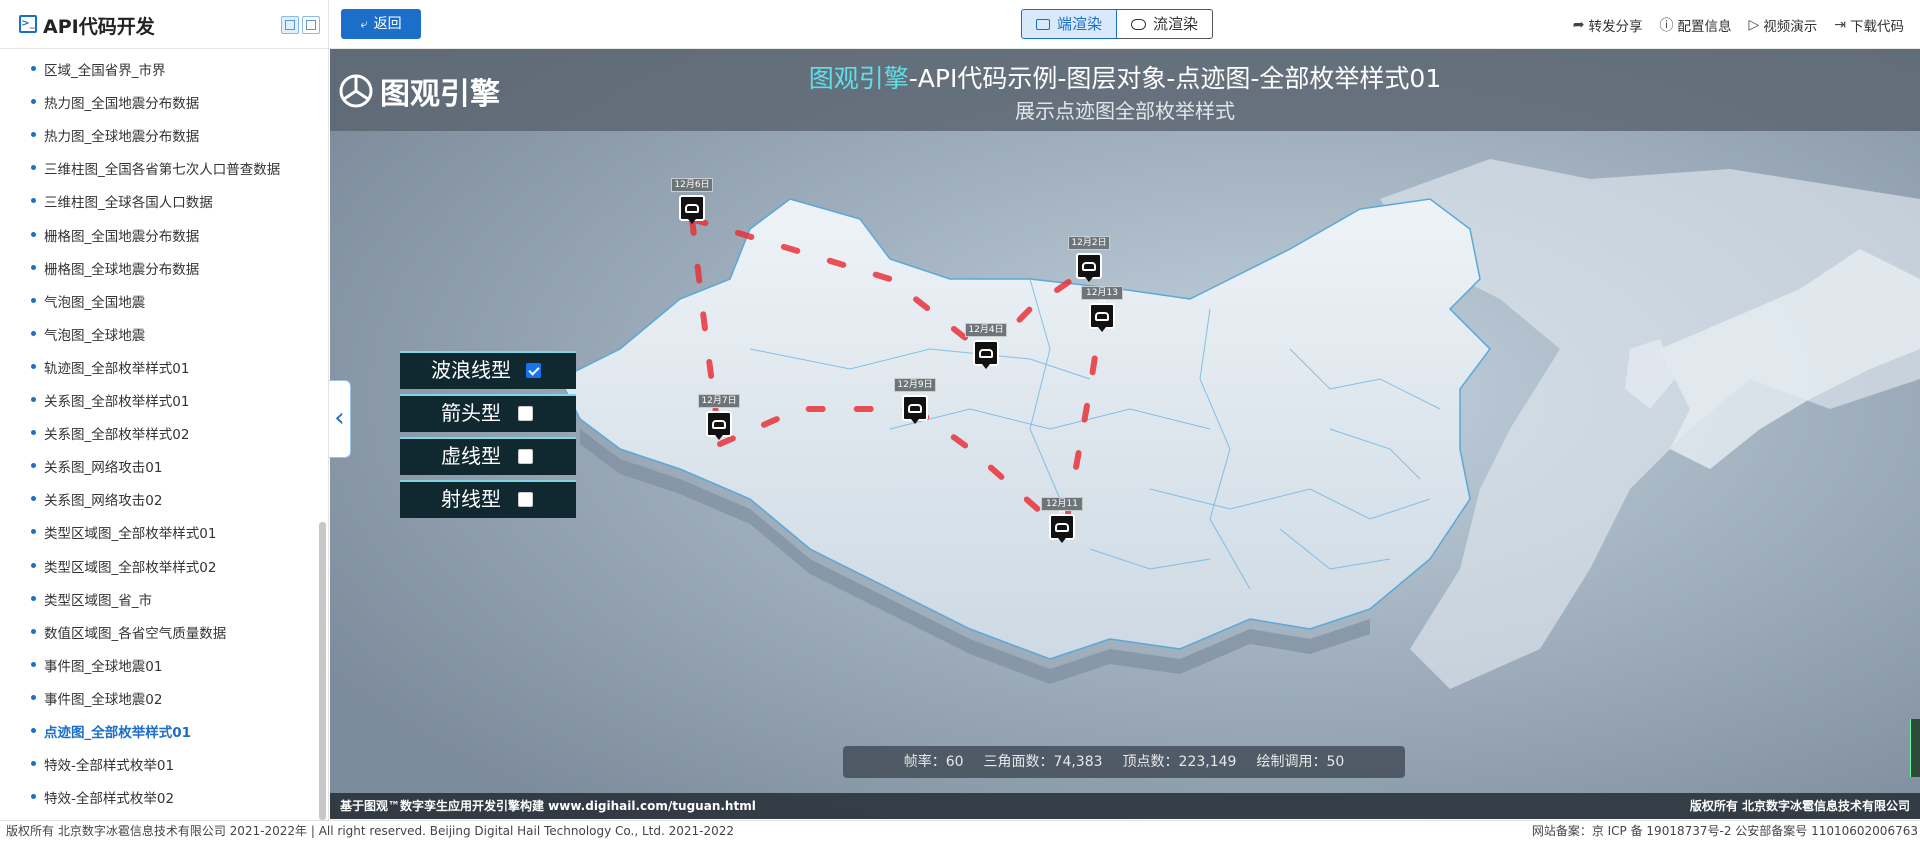 This screenshot has height=842, width=1920. Describe the element at coordinates (105, 71) in the screenshot. I see `sidebar-item-label: 区域_全国省界_市界` at that location.